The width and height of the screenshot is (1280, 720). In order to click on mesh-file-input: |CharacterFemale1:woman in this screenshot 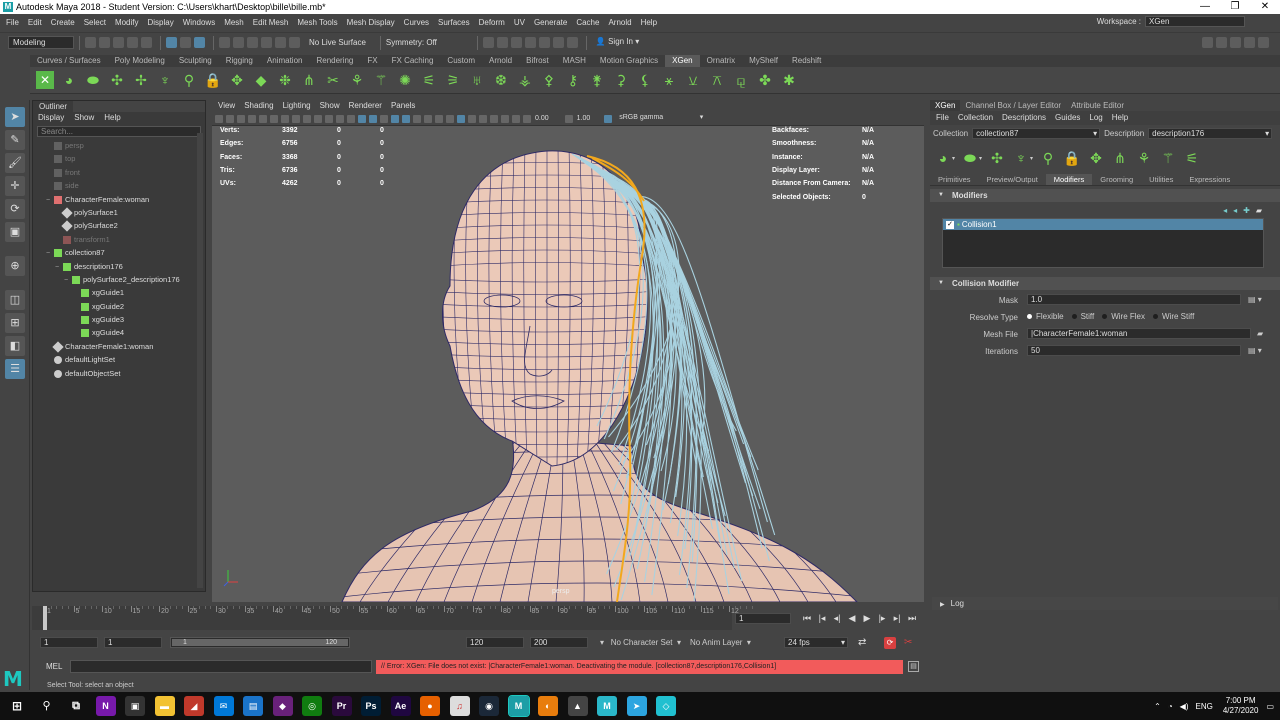, I will do `click(1139, 333)`.